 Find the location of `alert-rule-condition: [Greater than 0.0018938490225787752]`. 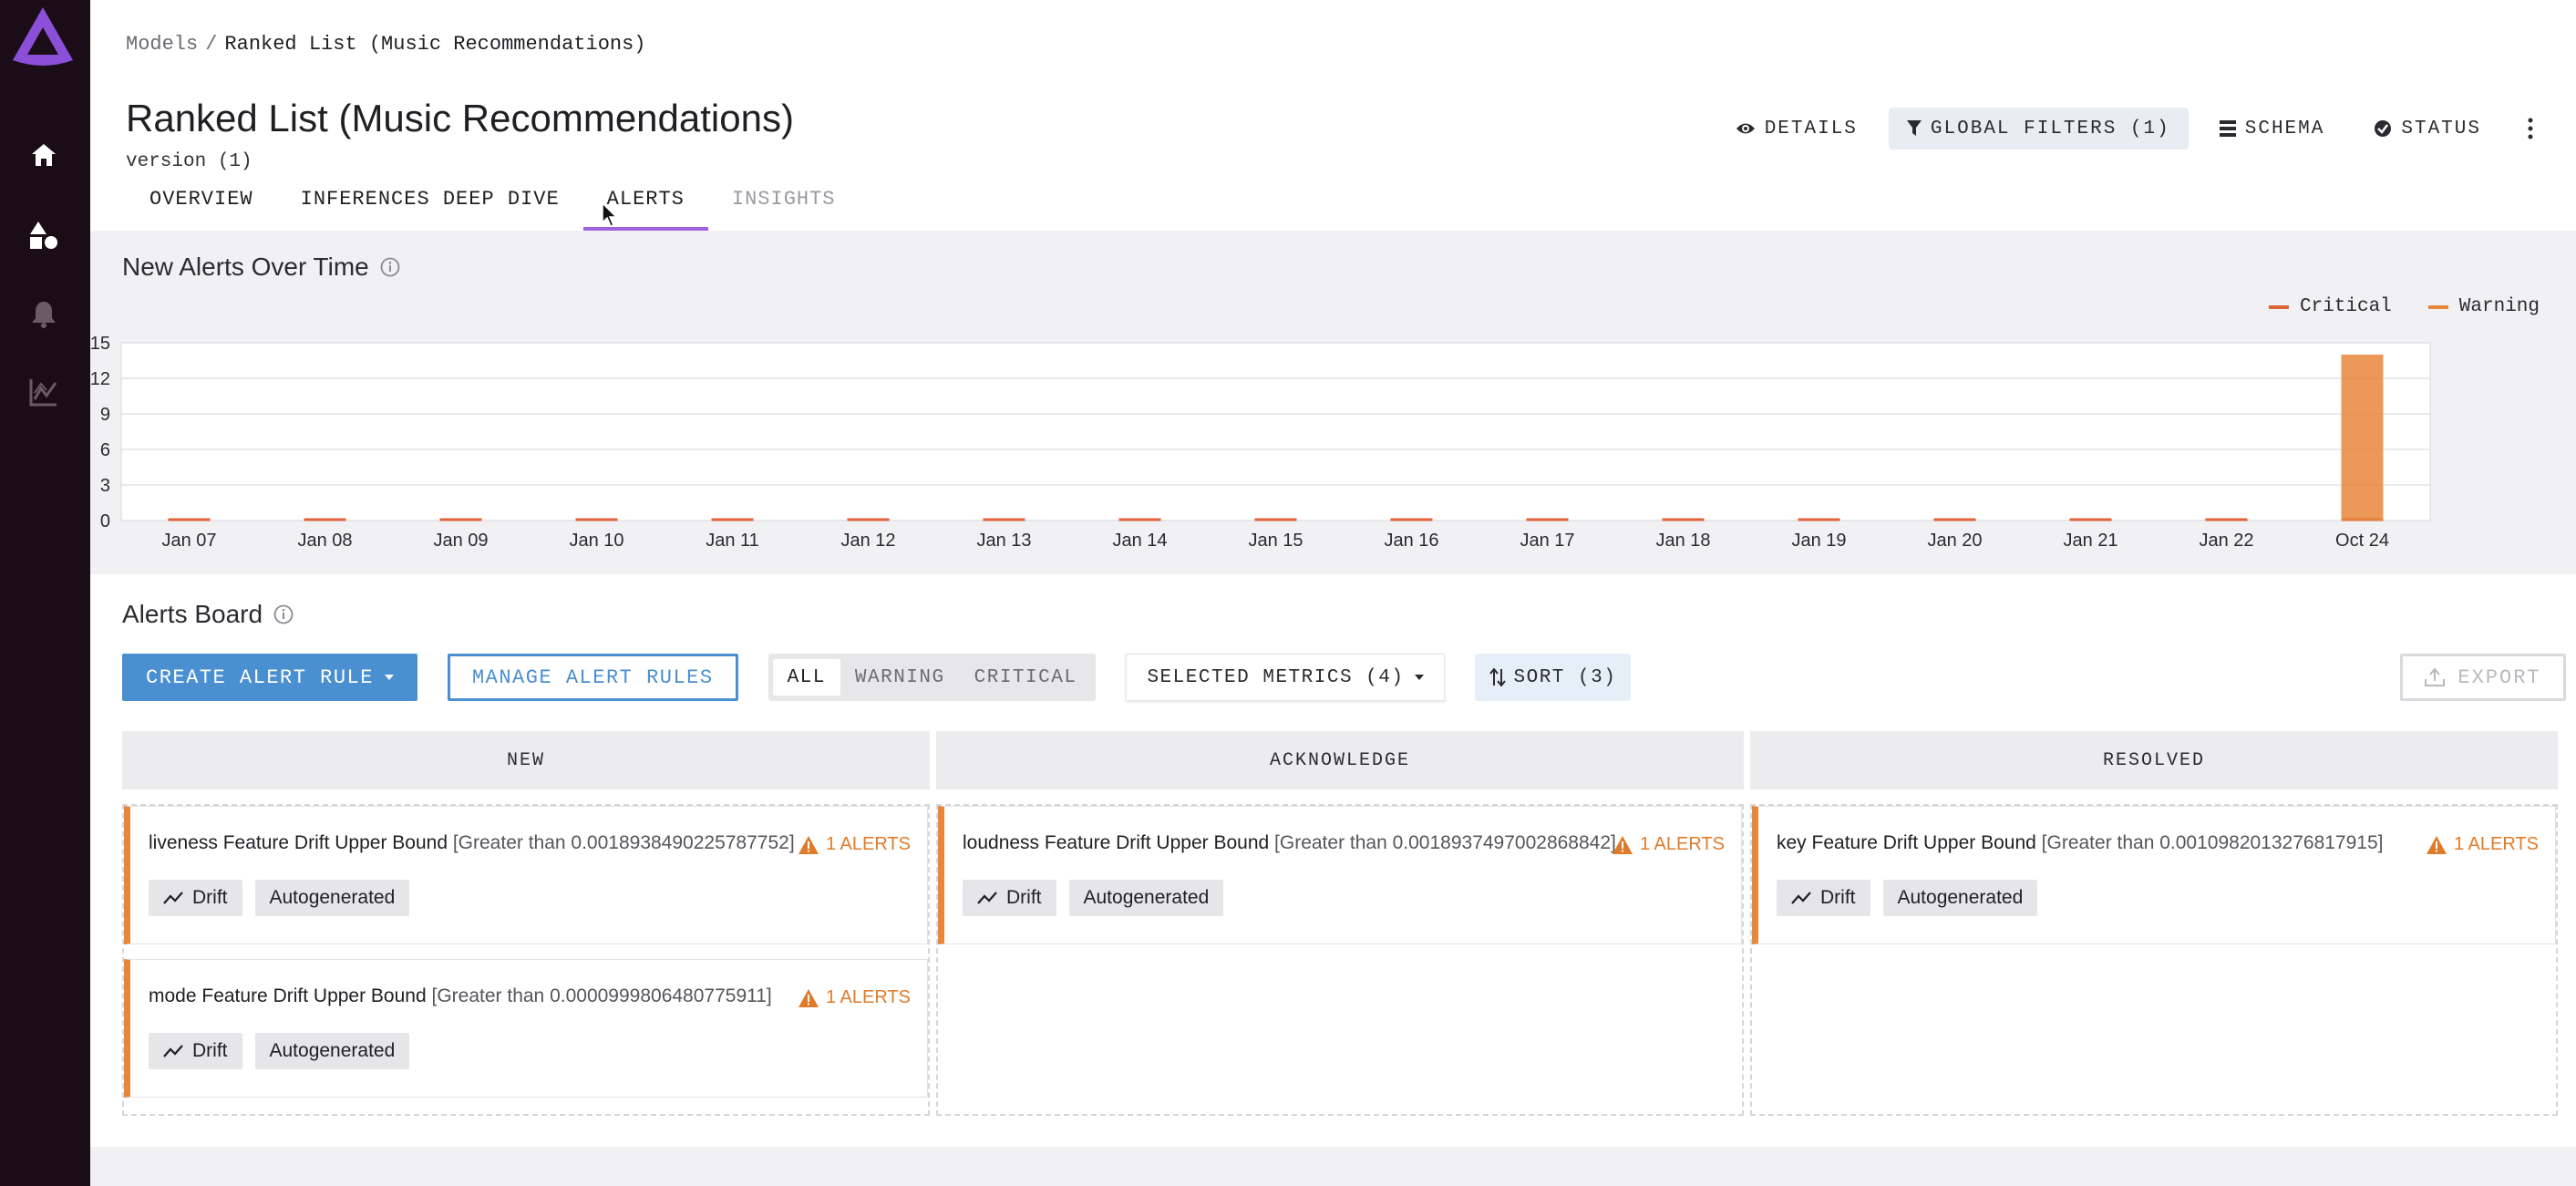

alert-rule-condition: [Greater than 0.0018938490225787752] is located at coordinates (623, 842).